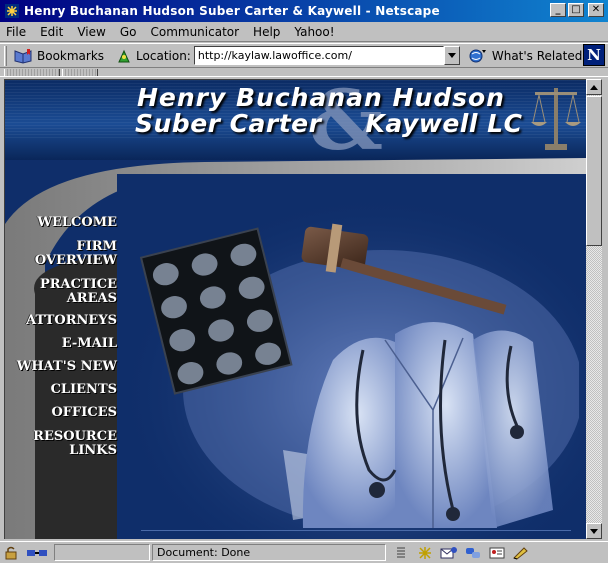 This screenshot has height=563, width=608. Describe the element at coordinates (497, 553) in the screenshot. I see `address-book-component-icon` at that location.